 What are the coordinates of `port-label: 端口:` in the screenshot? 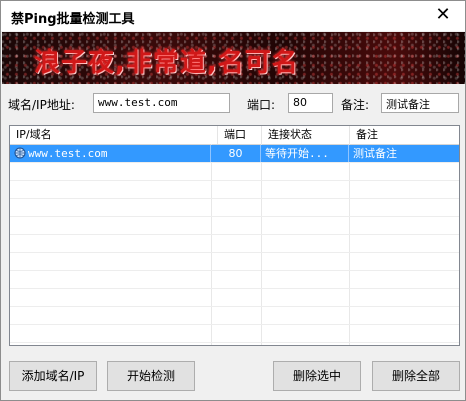 It's located at (261, 105).